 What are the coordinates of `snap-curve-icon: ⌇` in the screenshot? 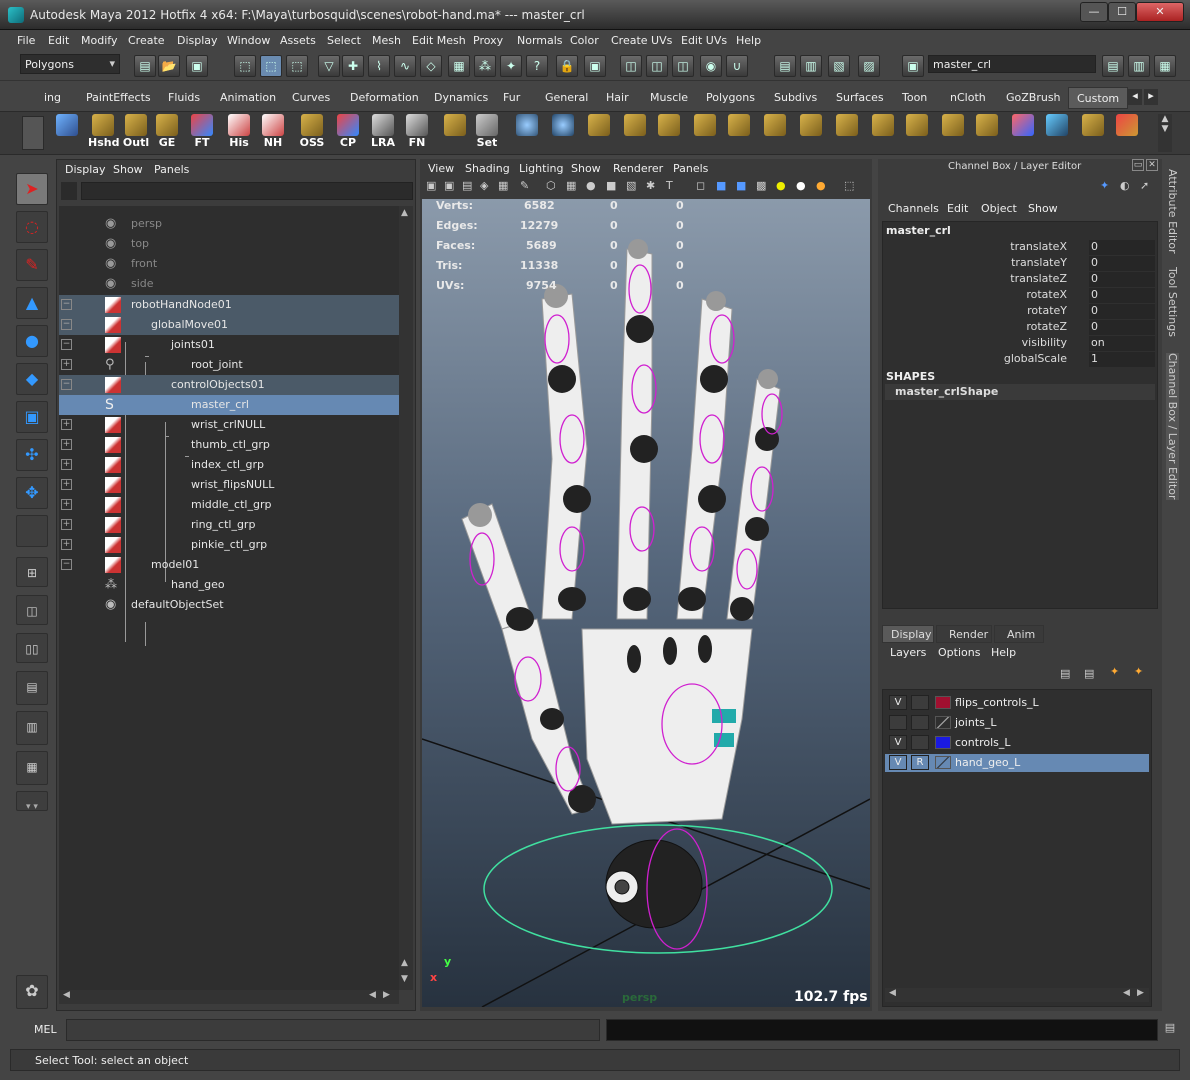 It's located at (379, 66).